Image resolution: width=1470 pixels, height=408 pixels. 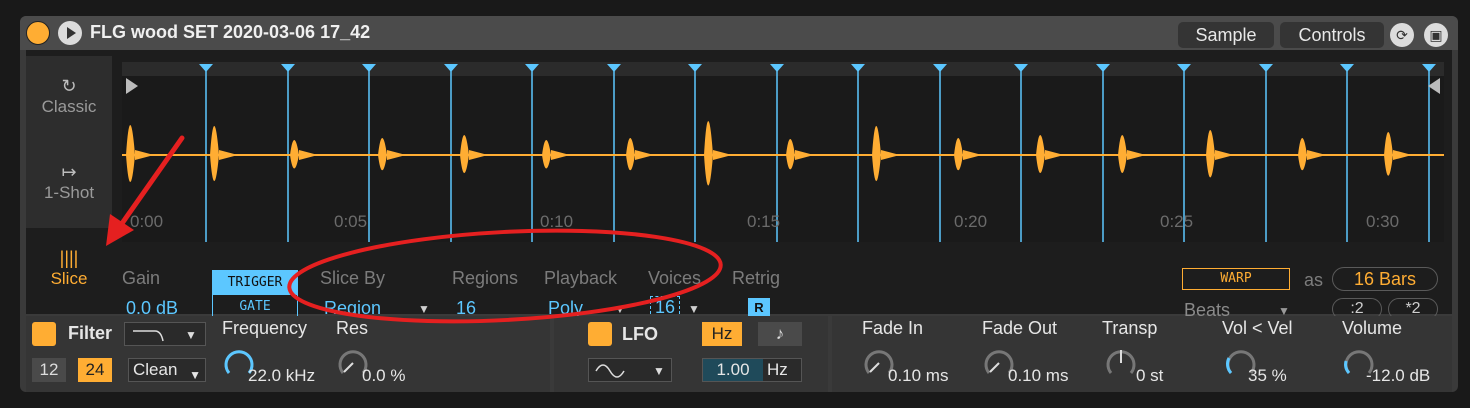 What do you see at coordinates (120, 230) in the screenshot?
I see `arrow-head-icon` at bounding box center [120, 230].